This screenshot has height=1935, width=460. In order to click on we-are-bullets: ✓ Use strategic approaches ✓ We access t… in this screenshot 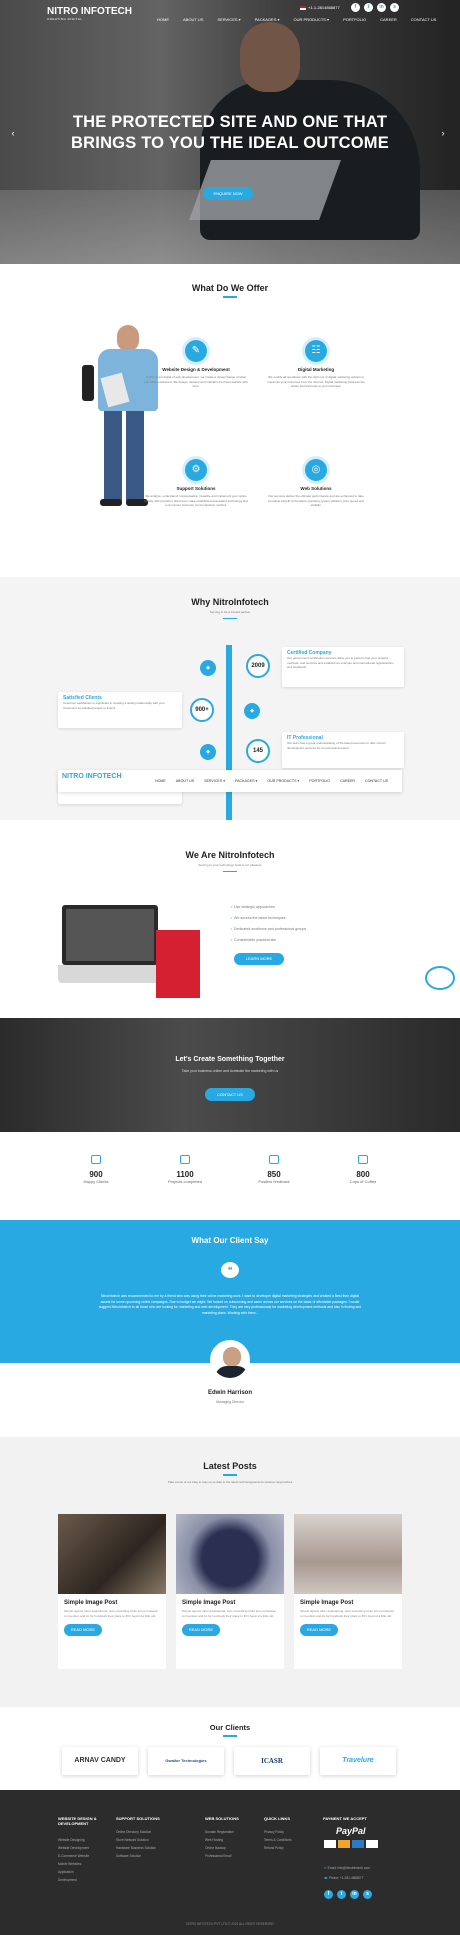, I will do `click(268, 923)`.